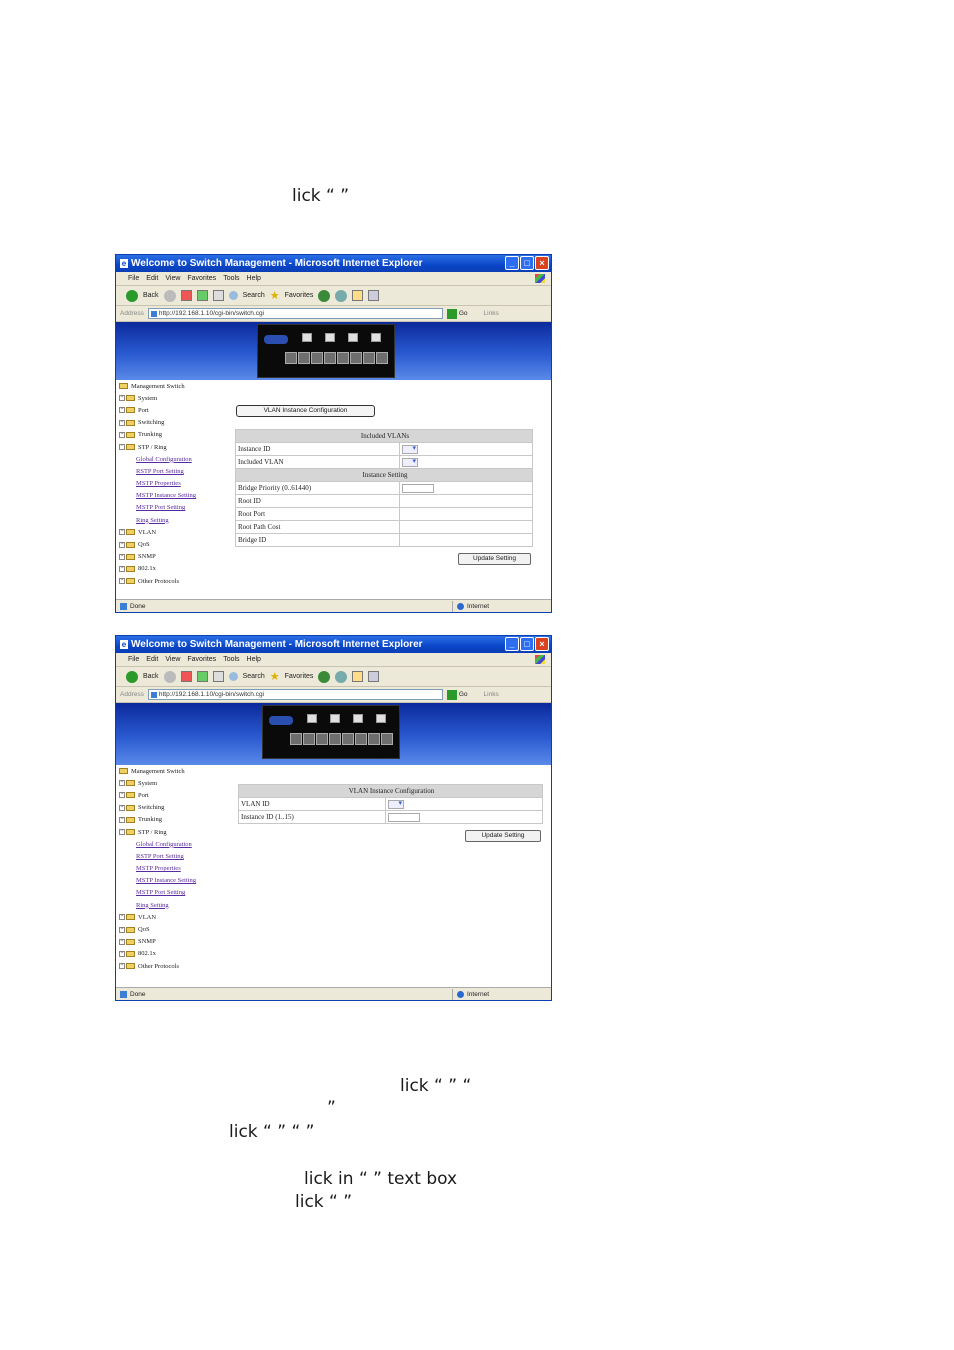 The width and height of the screenshot is (954, 1350). What do you see at coordinates (151, 676) in the screenshot?
I see `back-label: Back` at bounding box center [151, 676].